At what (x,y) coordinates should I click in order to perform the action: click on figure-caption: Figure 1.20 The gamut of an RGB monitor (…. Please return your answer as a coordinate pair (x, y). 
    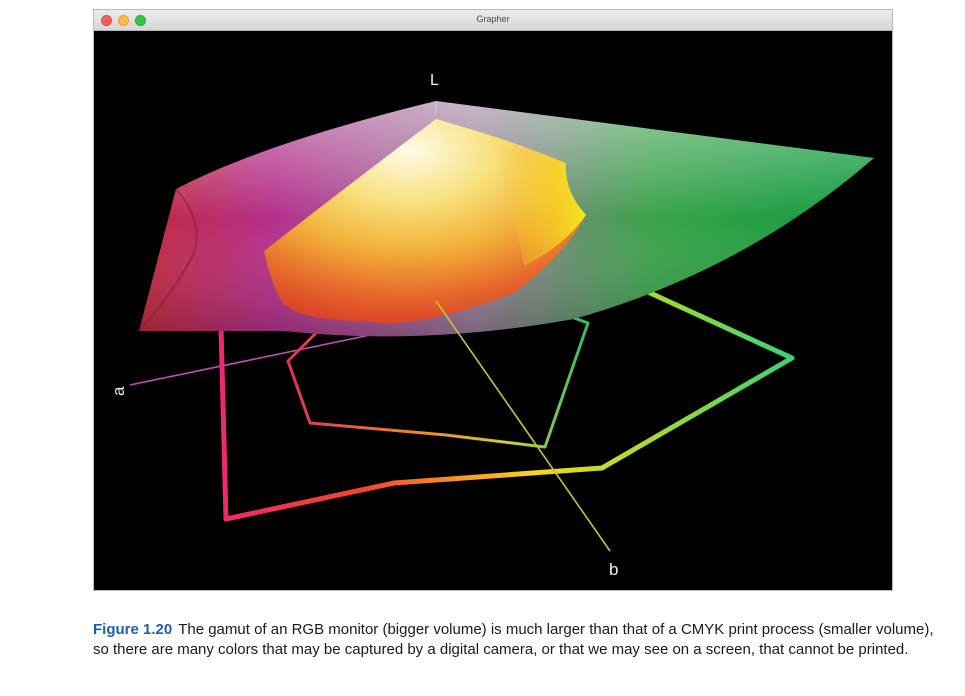
    Looking at the image, I should click on (523, 640).